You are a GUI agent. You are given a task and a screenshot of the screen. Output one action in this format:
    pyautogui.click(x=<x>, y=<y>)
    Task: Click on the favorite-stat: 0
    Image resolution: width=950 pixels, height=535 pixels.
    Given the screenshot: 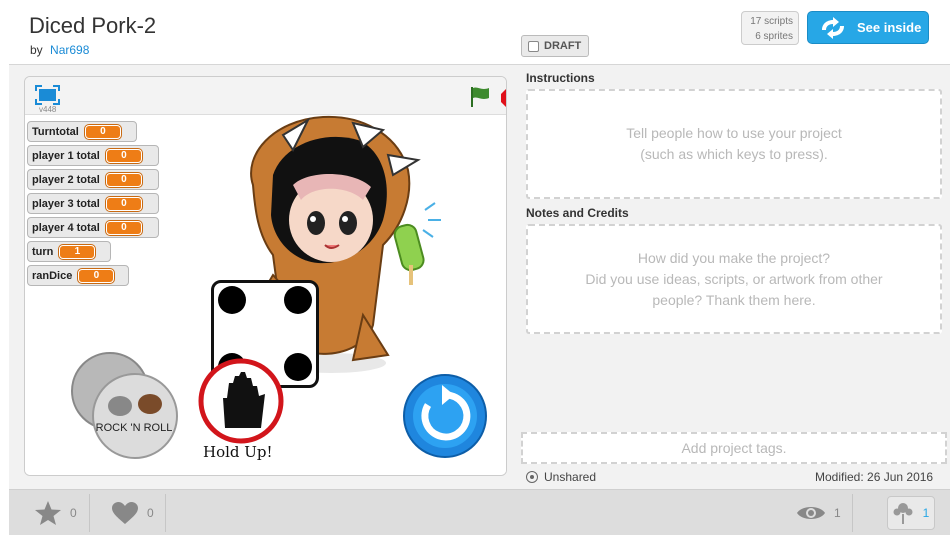 What is the action you would take?
    pyautogui.click(x=56, y=512)
    